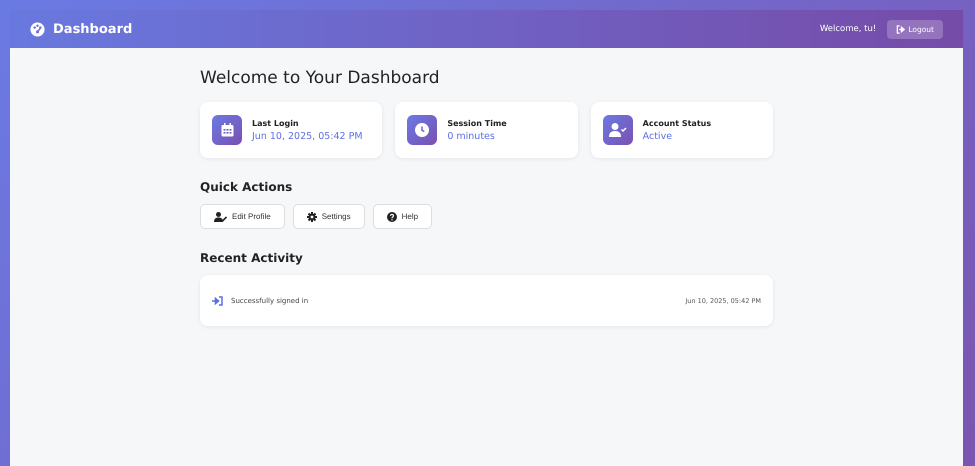  What do you see at coordinates (477, 123) in the screenshot?
I see `stat-label: Session Time` at bounding box center [477, 123].